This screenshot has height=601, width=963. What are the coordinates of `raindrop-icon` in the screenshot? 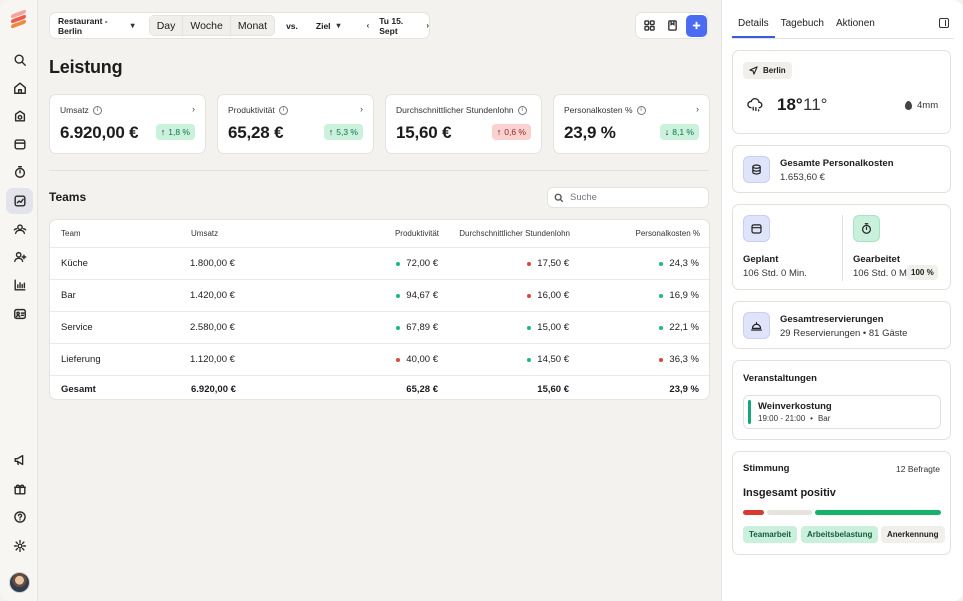 It's located at (908, 105).